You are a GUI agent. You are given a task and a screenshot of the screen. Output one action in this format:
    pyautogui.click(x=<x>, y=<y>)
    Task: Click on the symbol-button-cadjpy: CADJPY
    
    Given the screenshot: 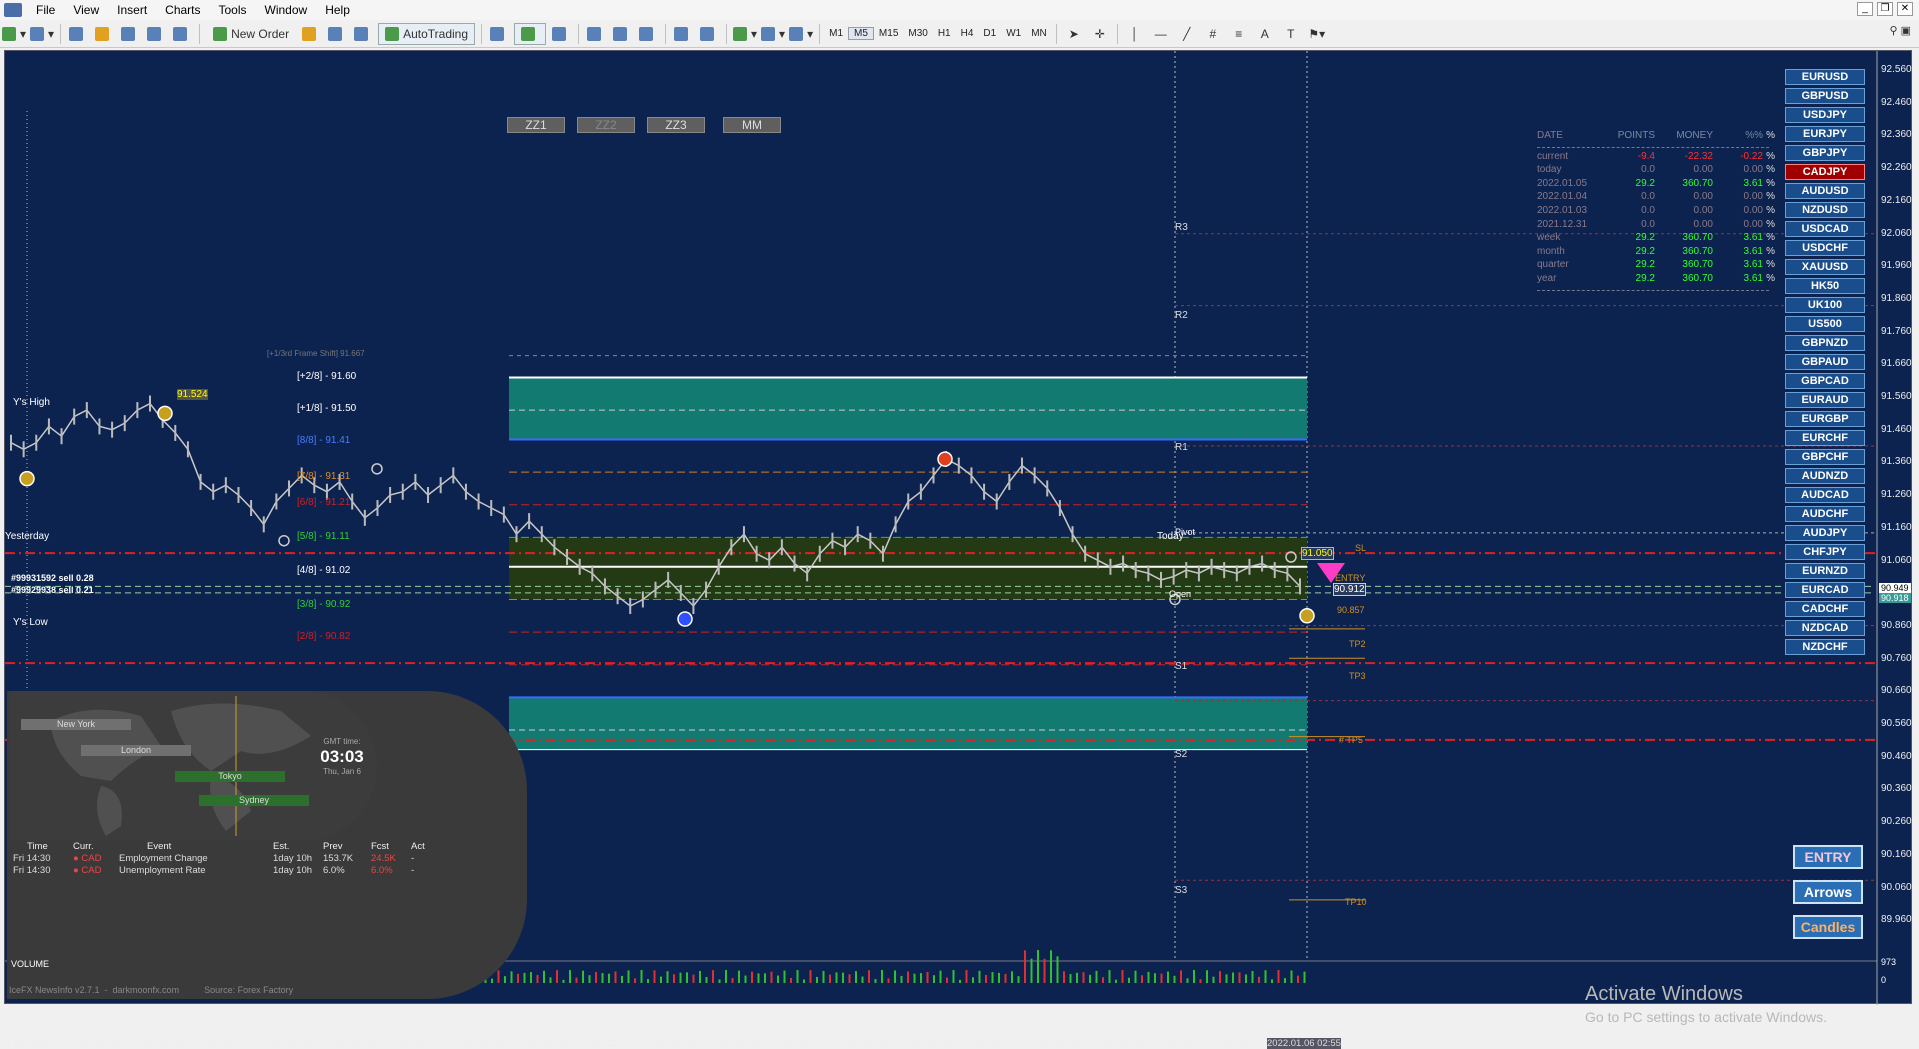 What is the action you would take?
    pyautogui.click(x=1825, y=172)
    